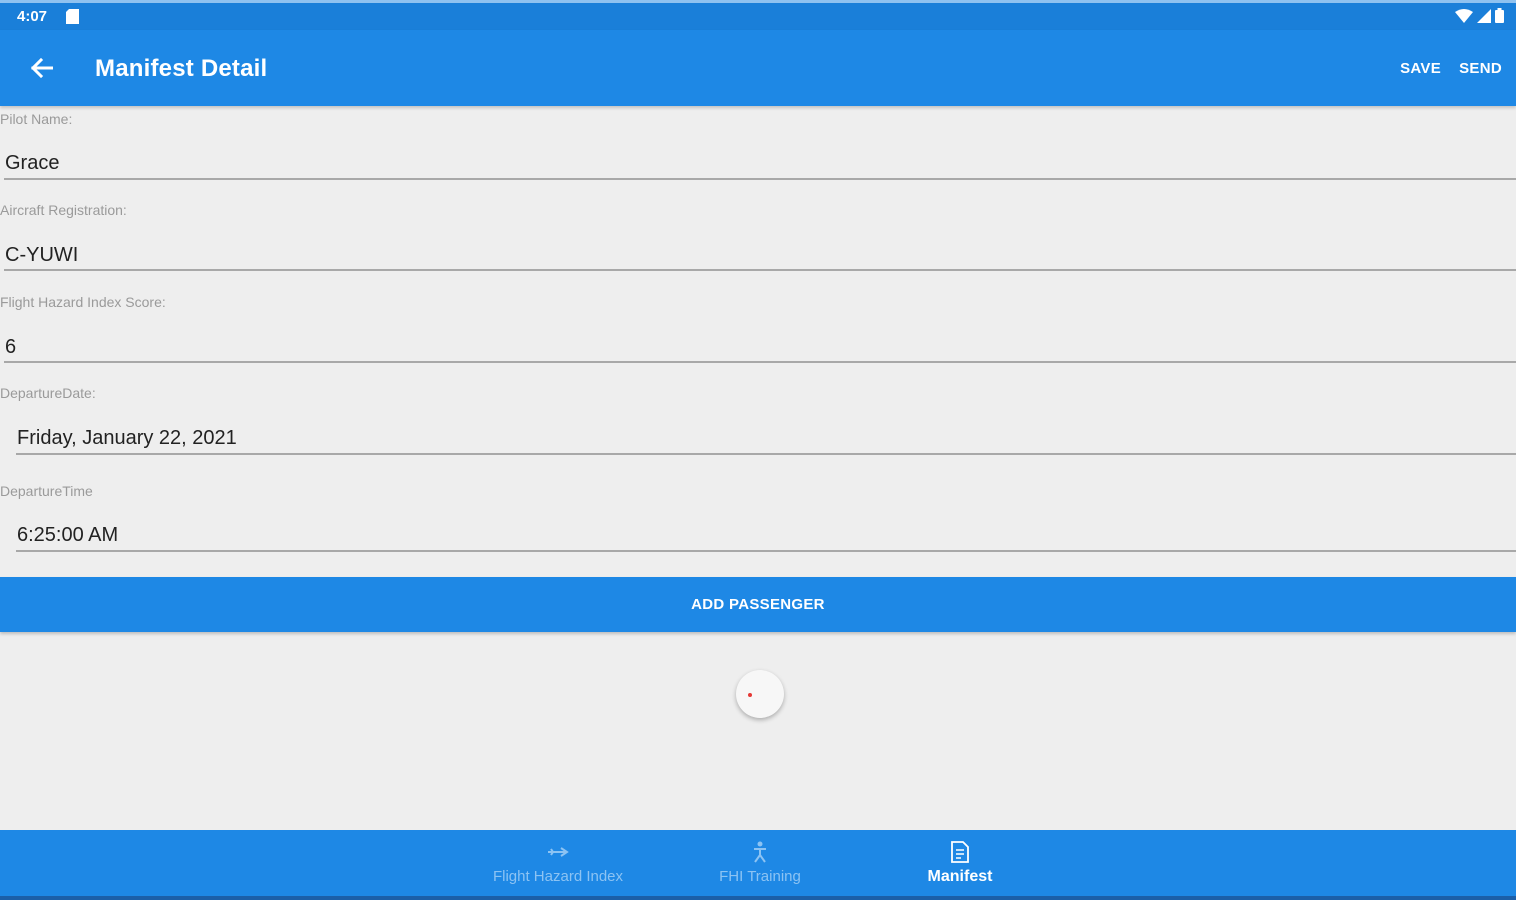 The width and height of the screenshot is (1516, 900). What do you see at coordinates (83, 302) in the screenshot?
I see `fhi-score-label: Flight Hazard Index Score:` at bounding box center [83, 302].